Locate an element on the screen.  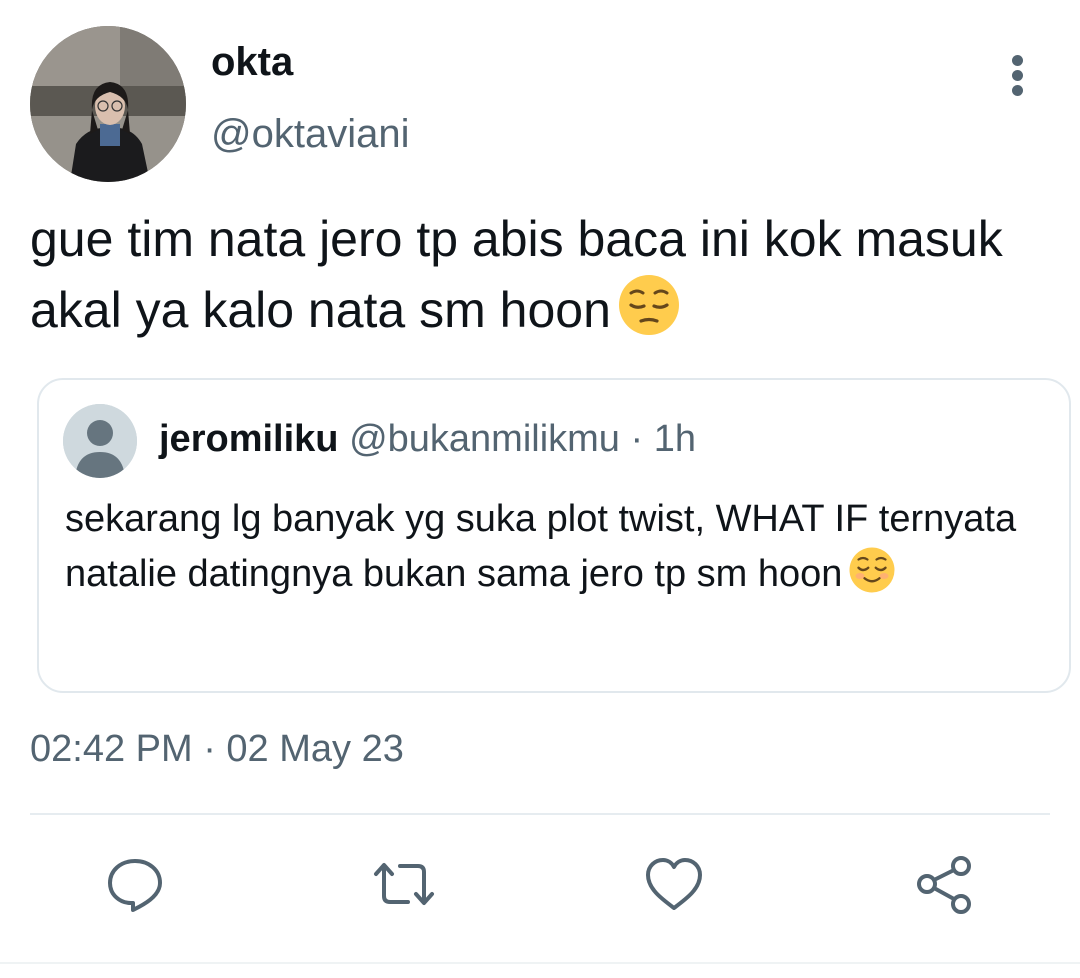
quoted-author-avatar is located at coordinates (100, 441).